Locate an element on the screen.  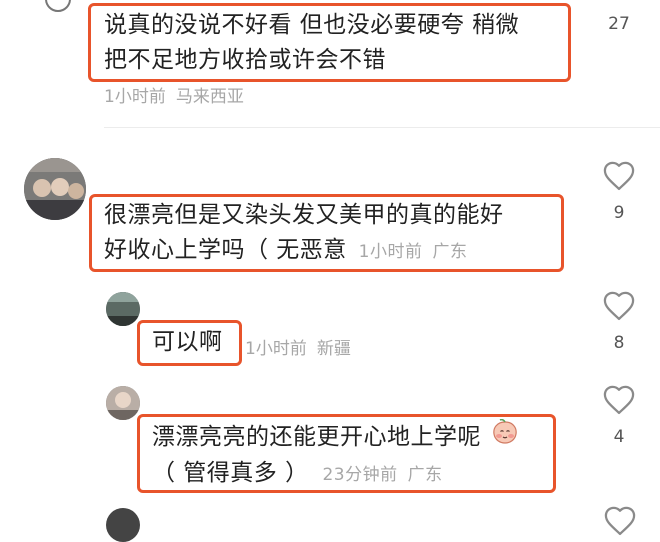
like-button: 4 is located at coordinates (619, 415).